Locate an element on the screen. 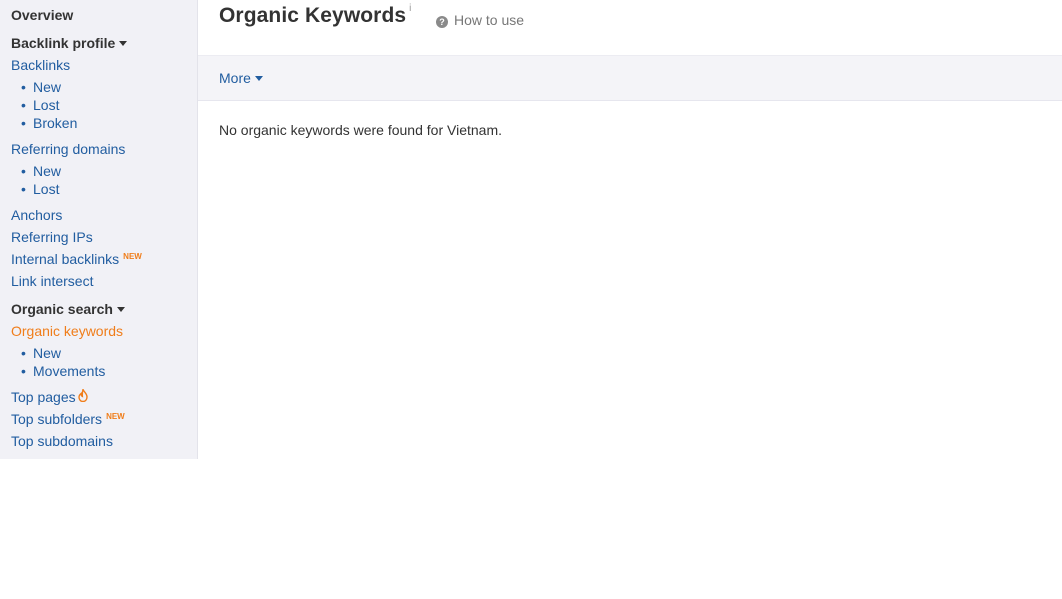 The image size is (1062, 599). sidebar-item-label: Top subdomains is located at coordinates (62, 441).